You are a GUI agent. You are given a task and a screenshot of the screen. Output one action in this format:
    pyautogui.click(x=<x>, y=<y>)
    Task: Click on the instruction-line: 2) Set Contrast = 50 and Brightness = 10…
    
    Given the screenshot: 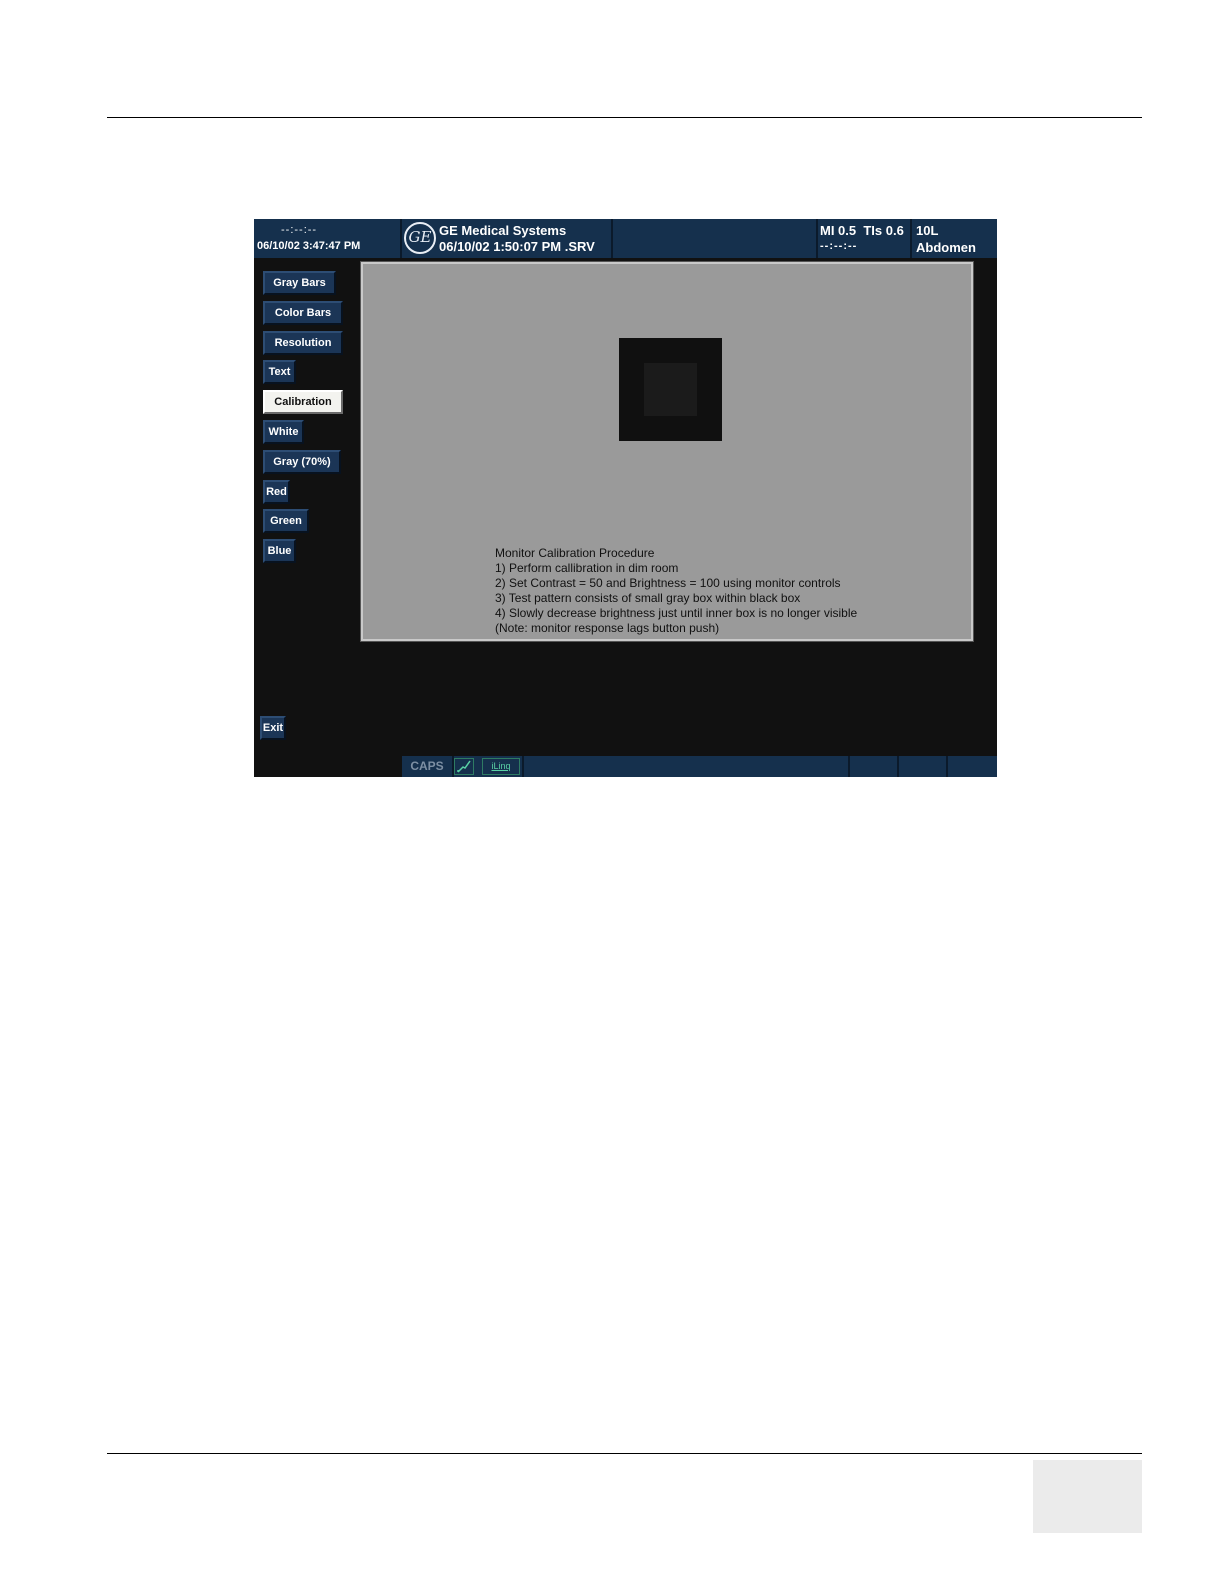 What is the action you would take?
    pyautogui.click(x=668, y=583)
    